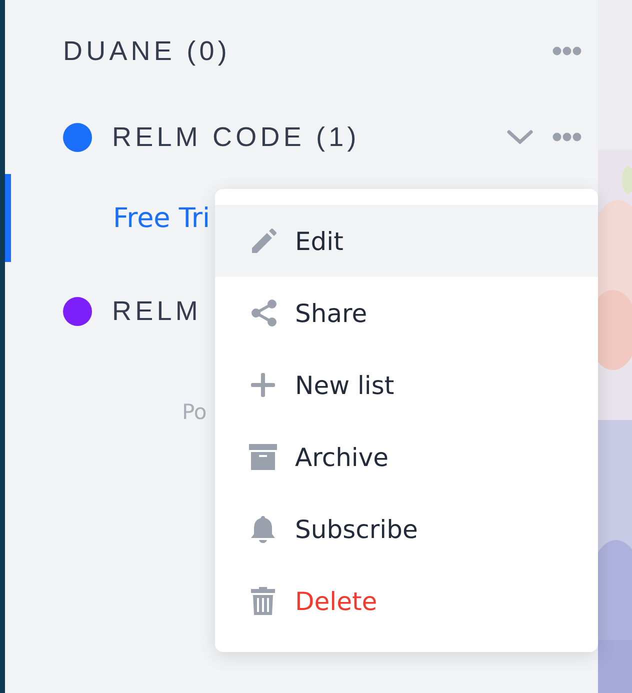  Describe the element at coordinates (263, 601) in the screenshot. I see `trash-icon` at that location.